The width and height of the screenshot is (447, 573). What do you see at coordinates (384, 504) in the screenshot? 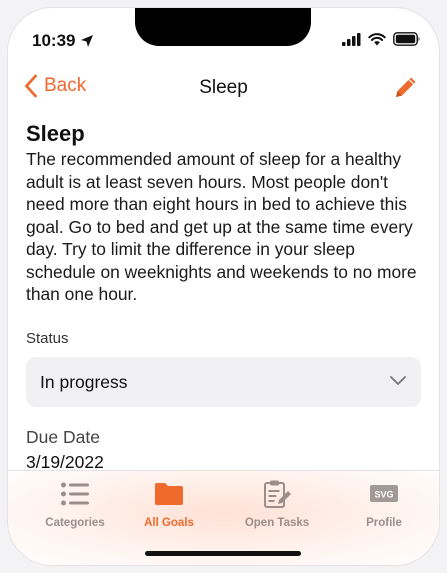
I see `tab-profile: SVG Profile` at bounding box center [384, 504].